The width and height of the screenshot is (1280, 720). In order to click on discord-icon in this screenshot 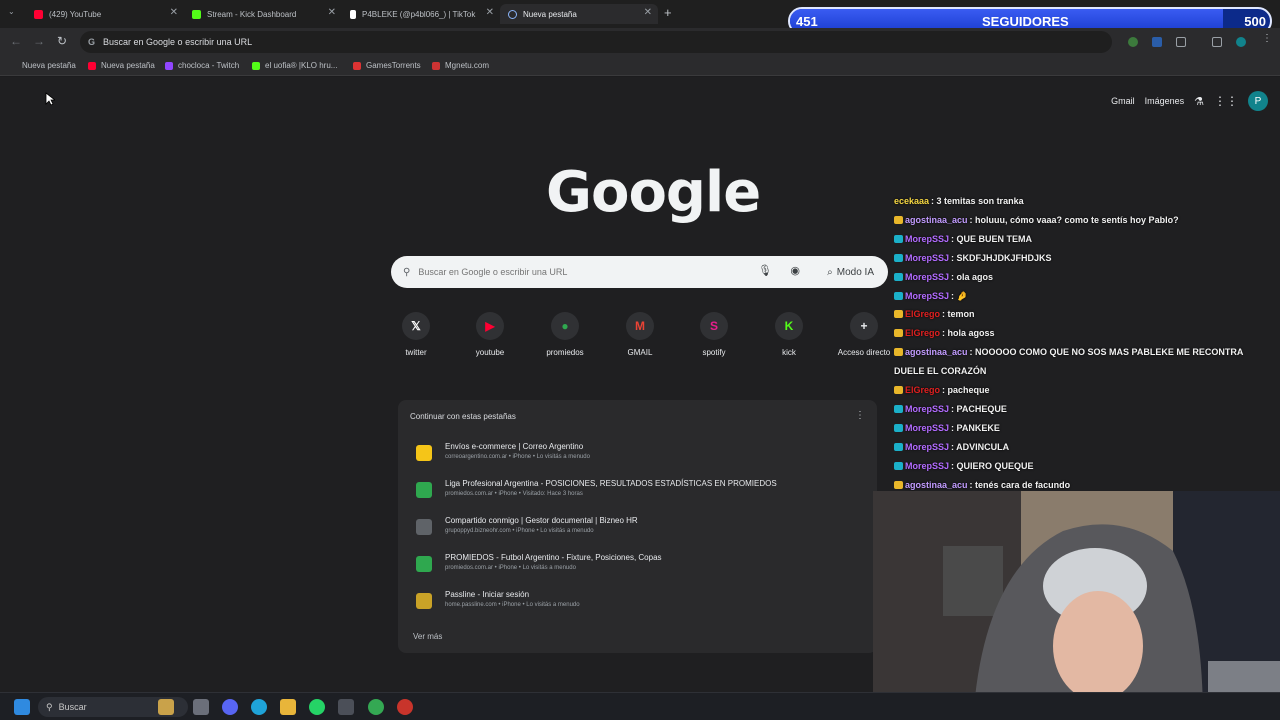, I will do `click(230, 707)`.